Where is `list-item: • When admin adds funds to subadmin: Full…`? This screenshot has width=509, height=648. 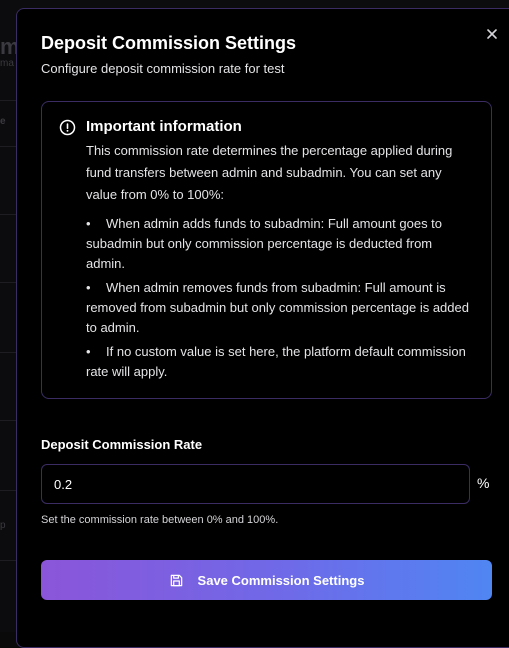
list-item: • When admin adds funds to subadmin: Full… is located at coordinates (278, 244).